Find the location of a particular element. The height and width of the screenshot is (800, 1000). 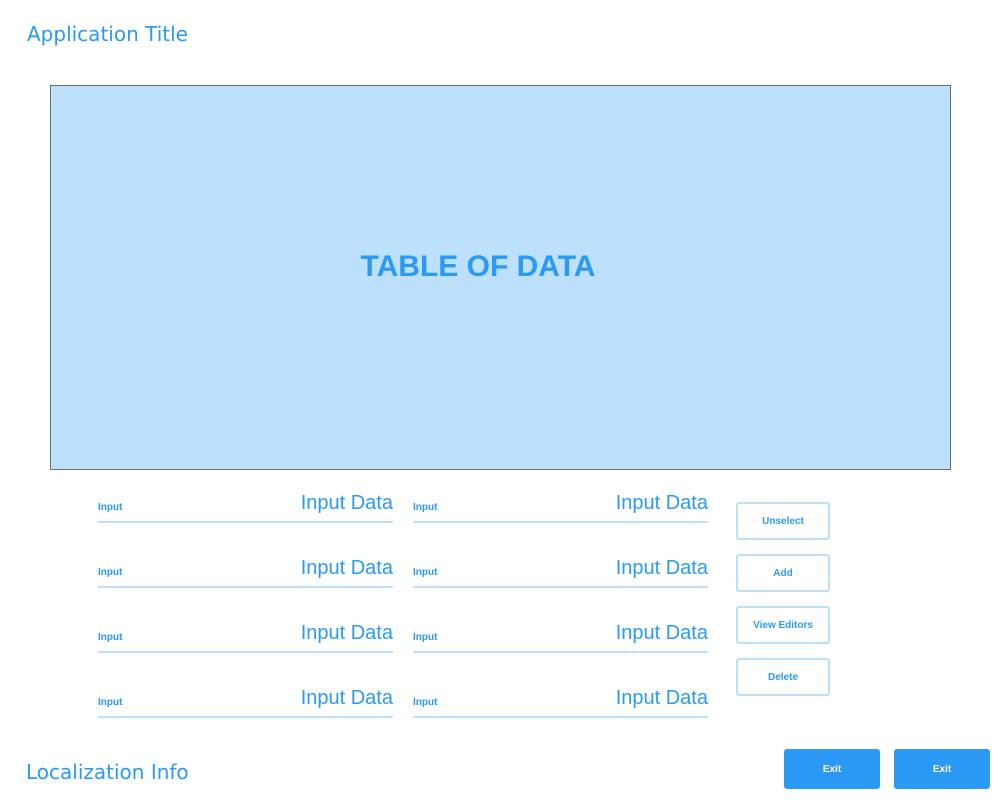

localization-info: Localization Info is located at coordinates (107, 772).